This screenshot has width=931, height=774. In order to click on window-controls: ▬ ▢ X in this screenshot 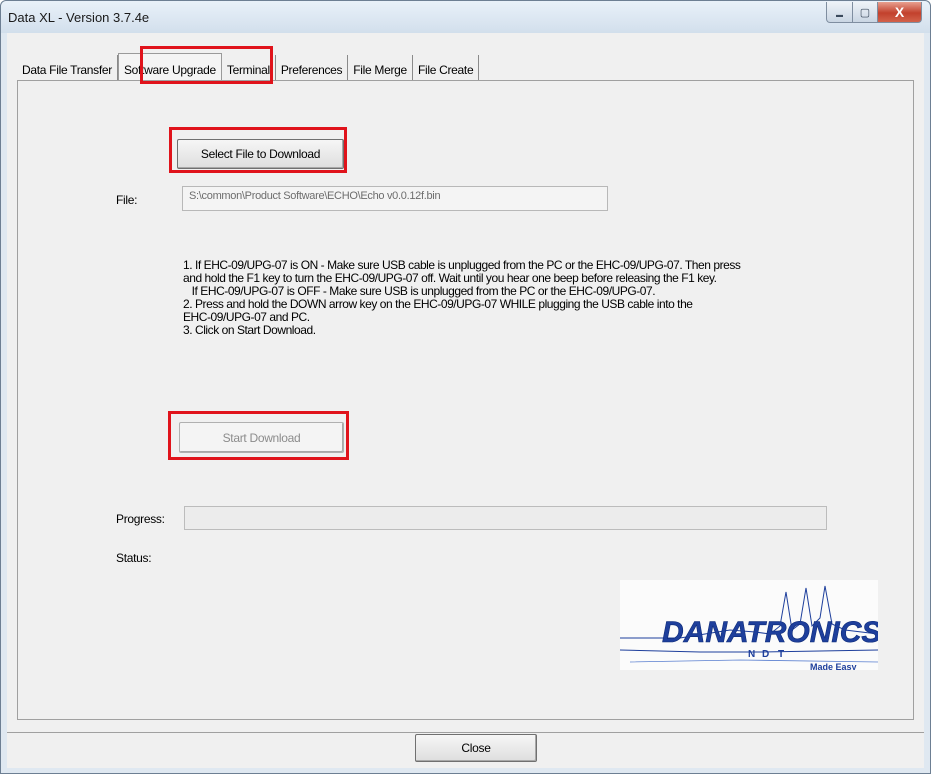, I will do `click(874, 12)`.